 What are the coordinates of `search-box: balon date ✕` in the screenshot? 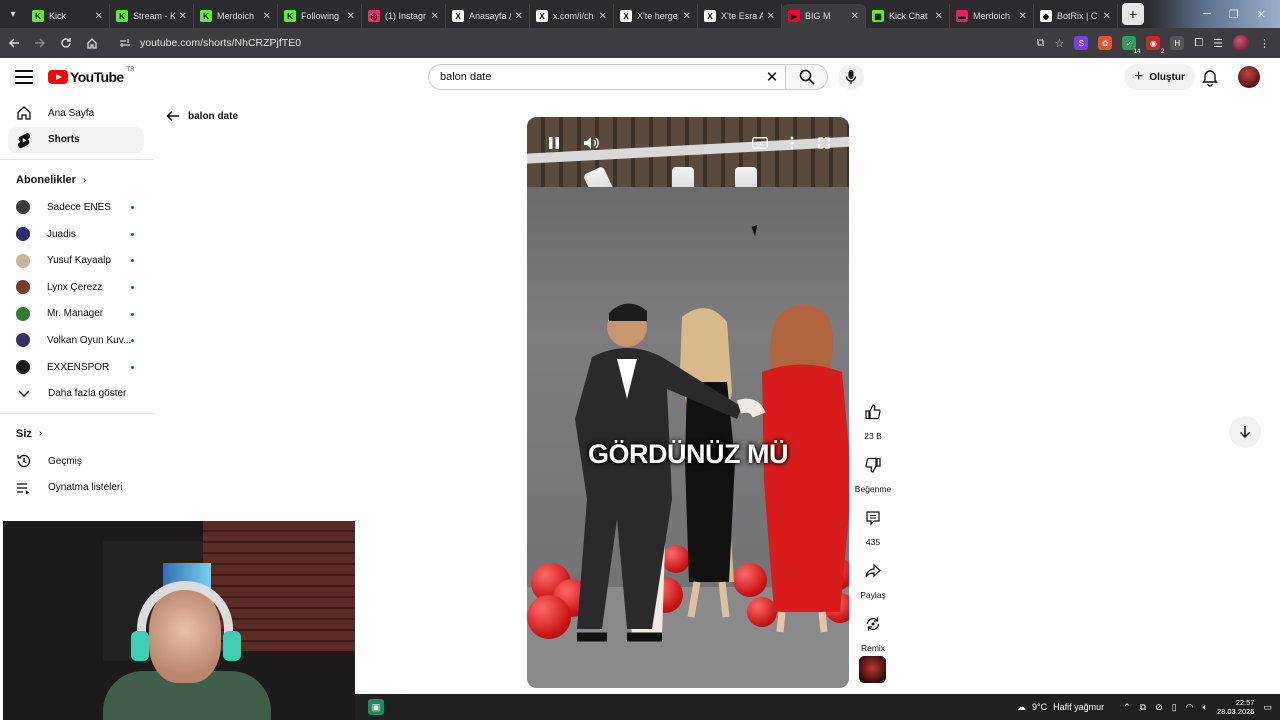 It's located at (628, 77).